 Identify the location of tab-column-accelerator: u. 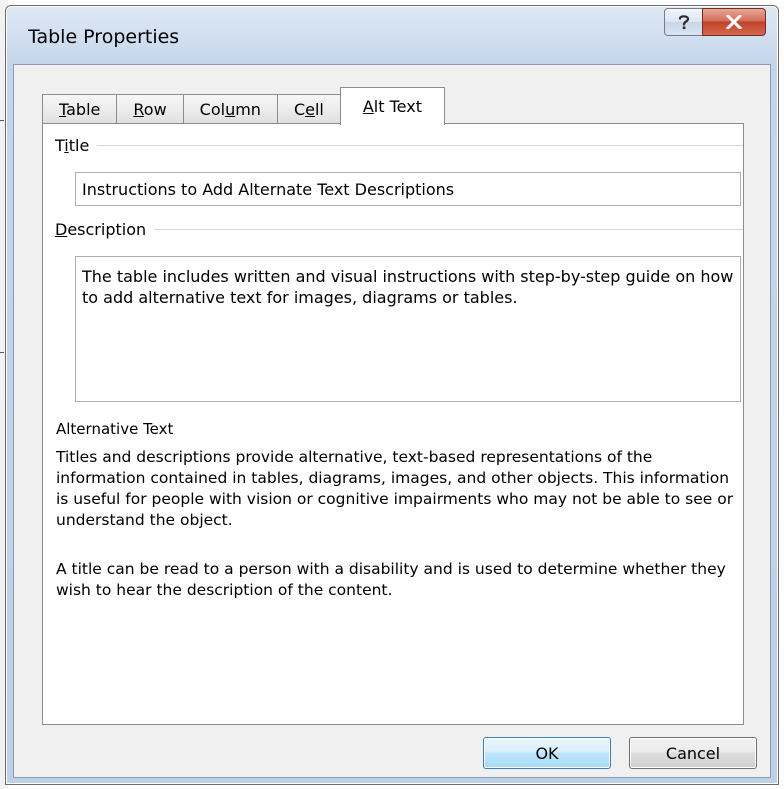
(230, 109).